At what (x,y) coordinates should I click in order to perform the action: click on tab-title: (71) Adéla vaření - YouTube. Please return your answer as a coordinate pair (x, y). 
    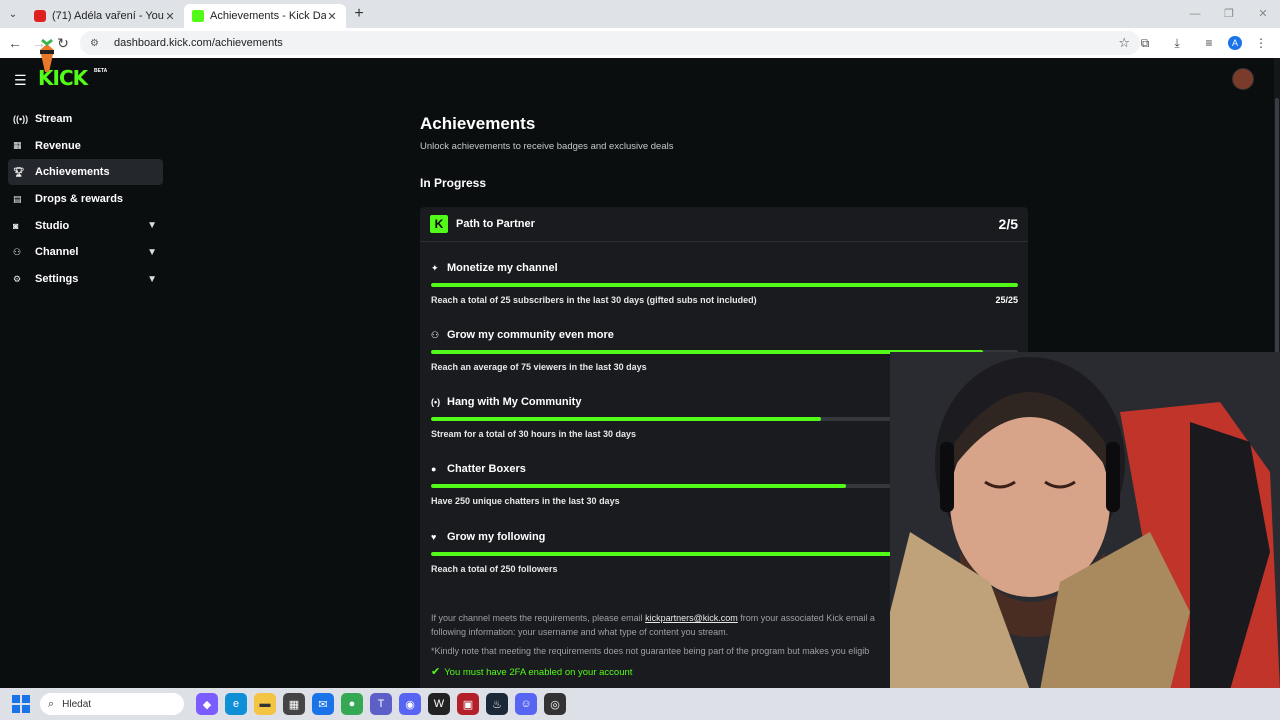
    Looking at the image, I should click on (108, 16).